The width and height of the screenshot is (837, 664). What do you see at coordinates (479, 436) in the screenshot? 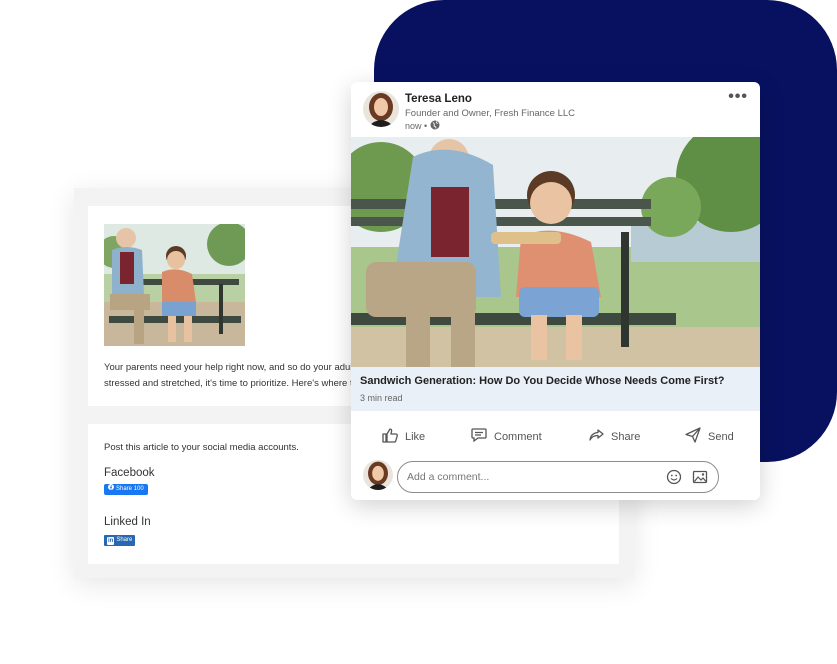
I see `comment-icon` at bounding box center [479, 436].